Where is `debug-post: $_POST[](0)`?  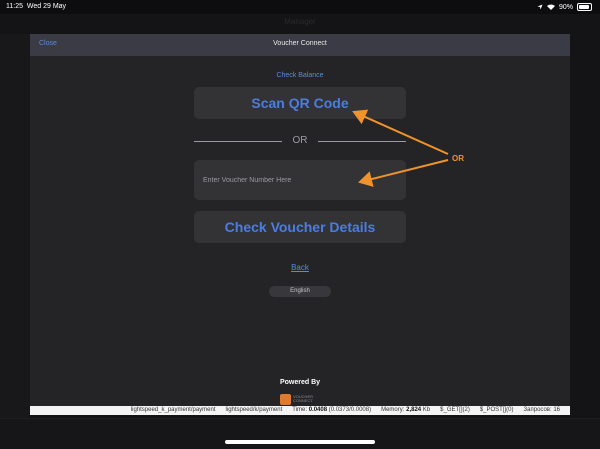 debug-post: $_POST[](0) is located at coordinates (496, 410).